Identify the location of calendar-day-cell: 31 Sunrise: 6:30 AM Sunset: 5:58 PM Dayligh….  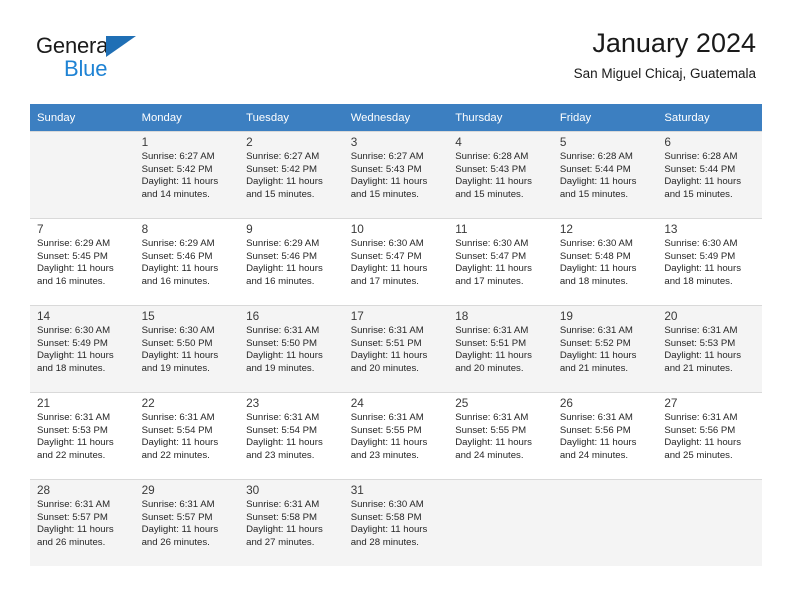
(396, 522).